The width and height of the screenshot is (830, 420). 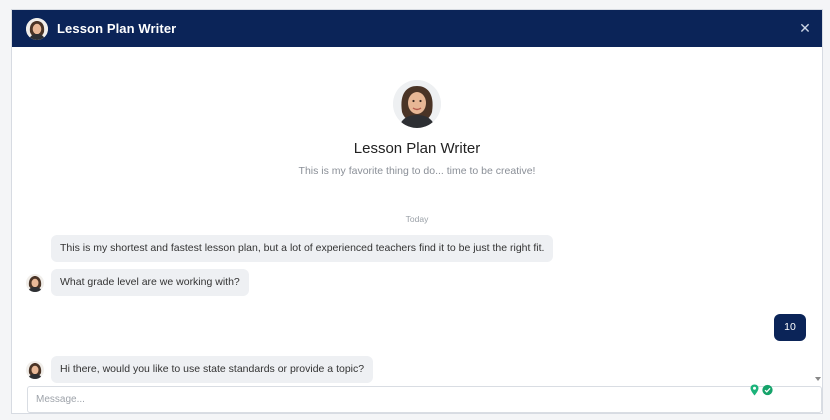 What do you see at coordinates (805, 28) in the screenshot?
I see `close-icon: ✕` at bounding box center [805, 28].